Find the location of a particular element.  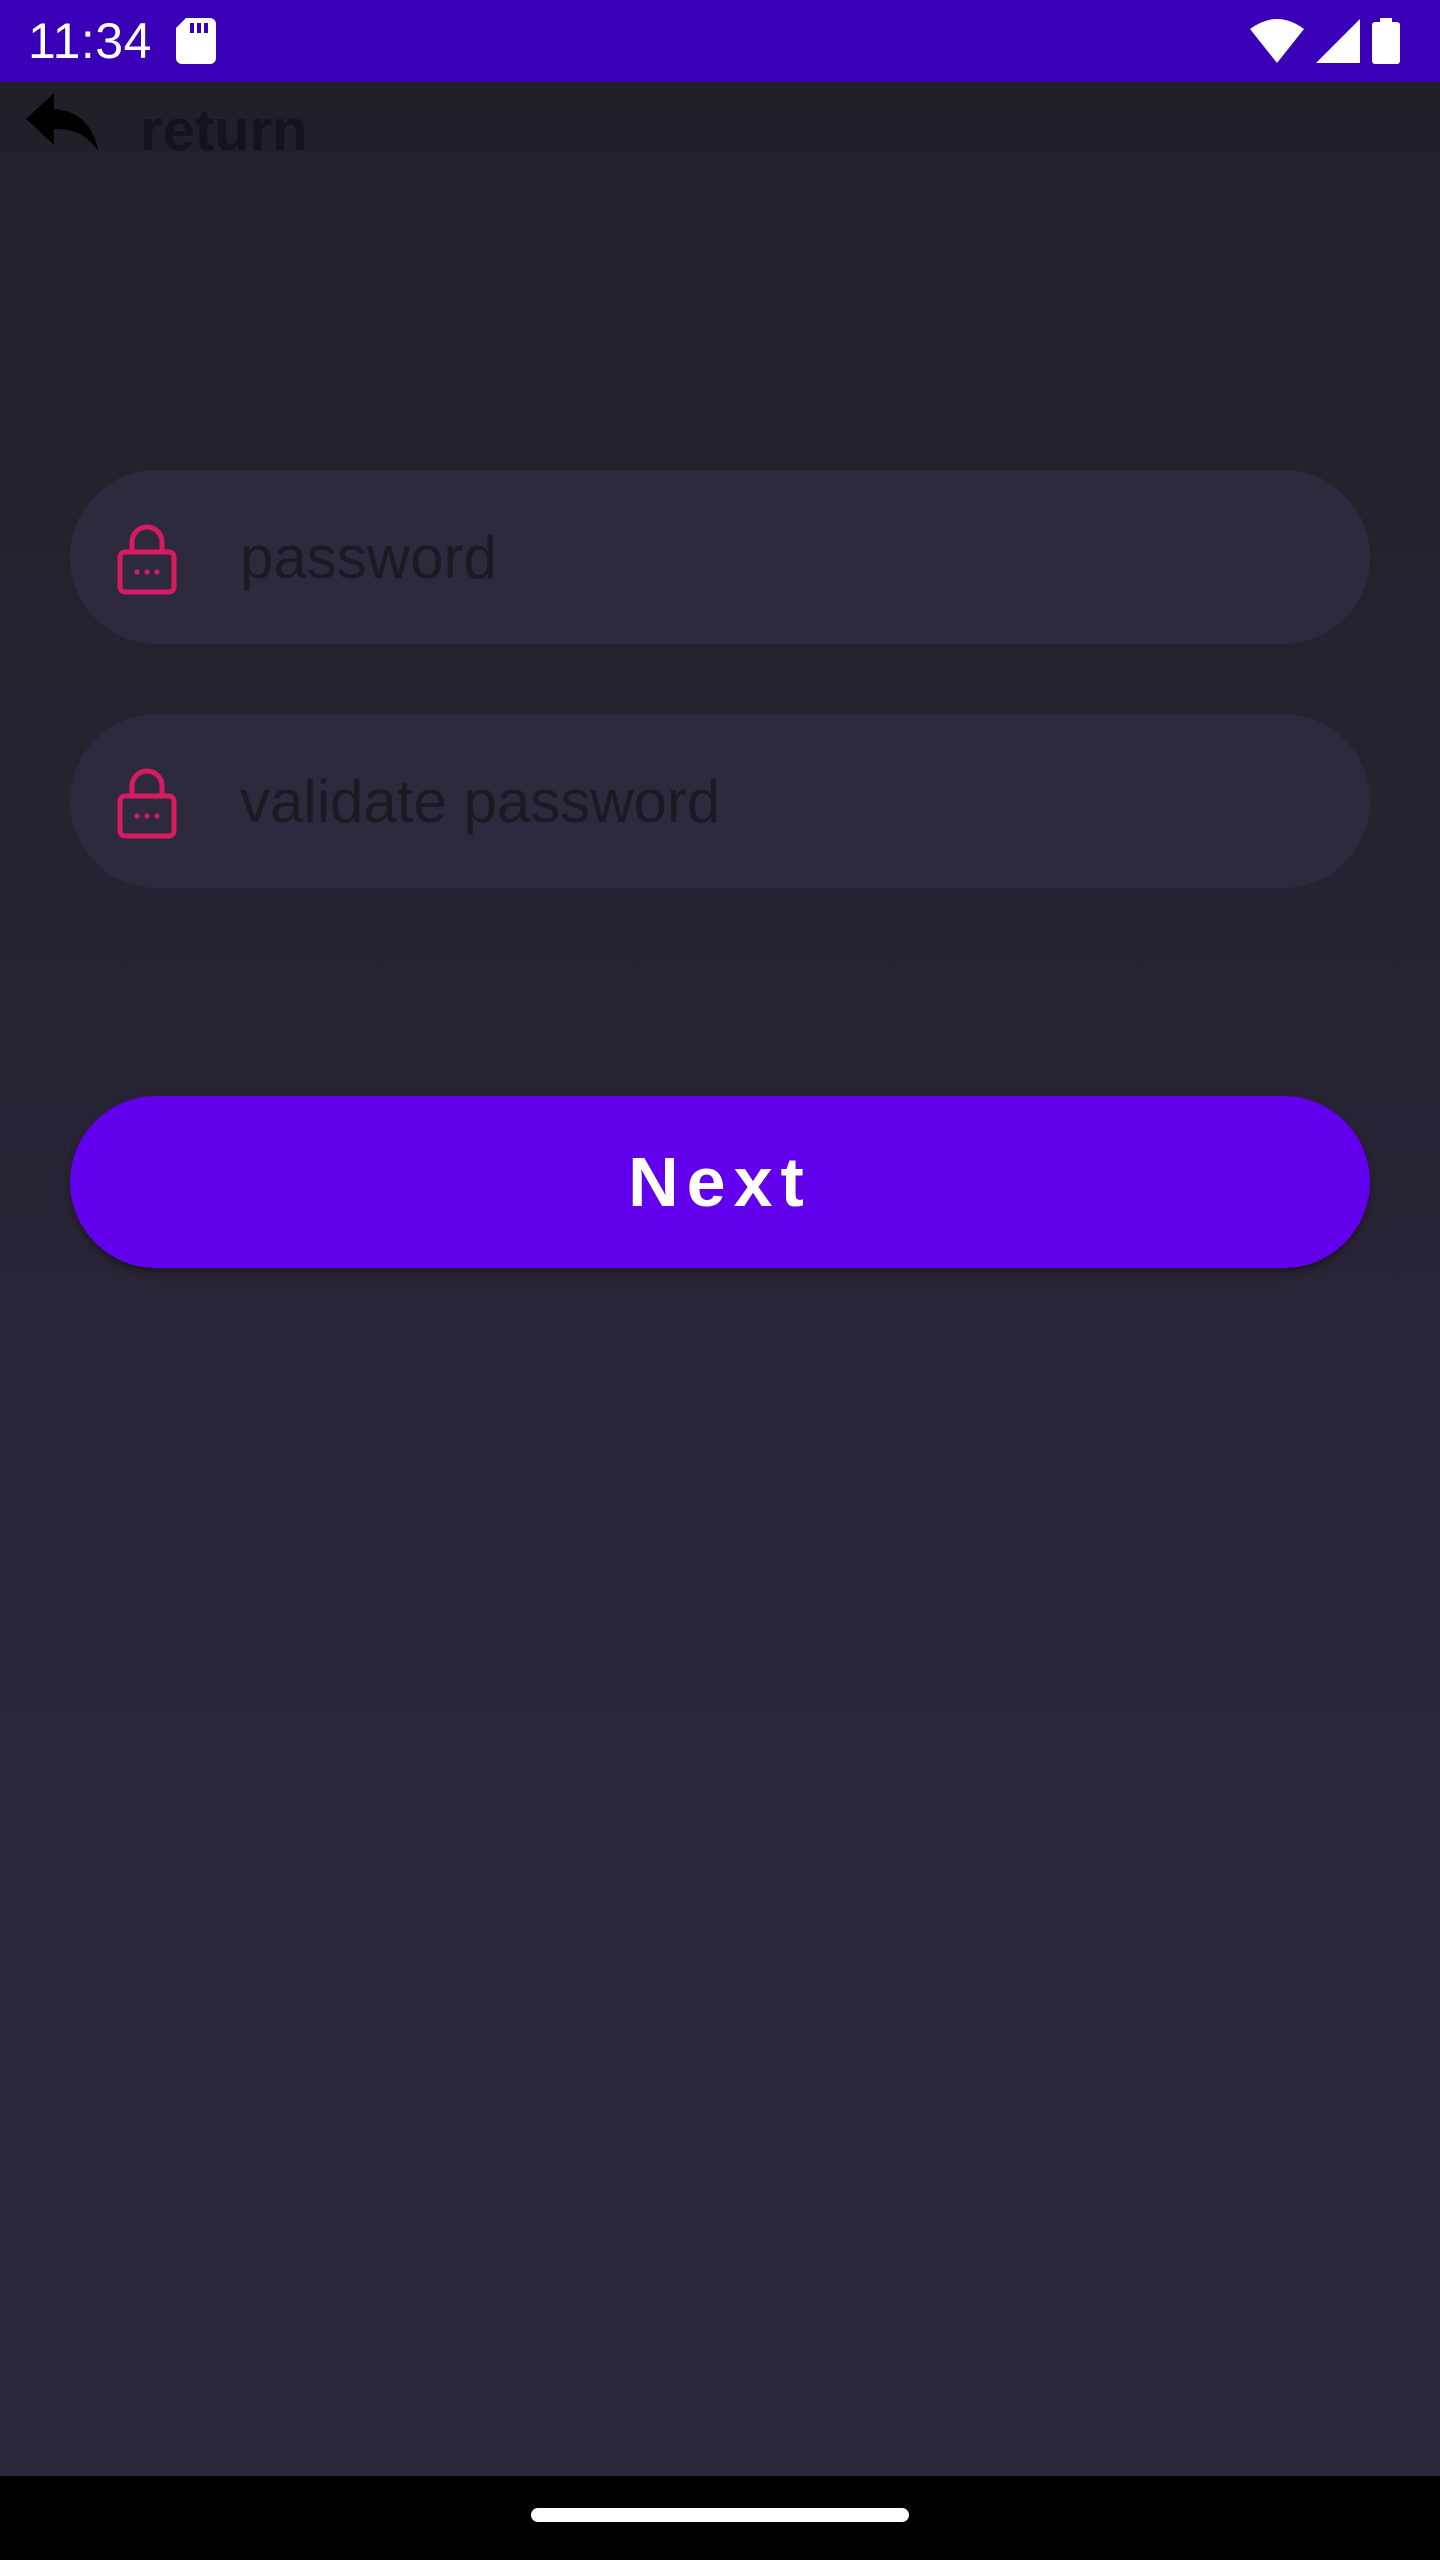

status-icons is located at coordinates (1325, 41).